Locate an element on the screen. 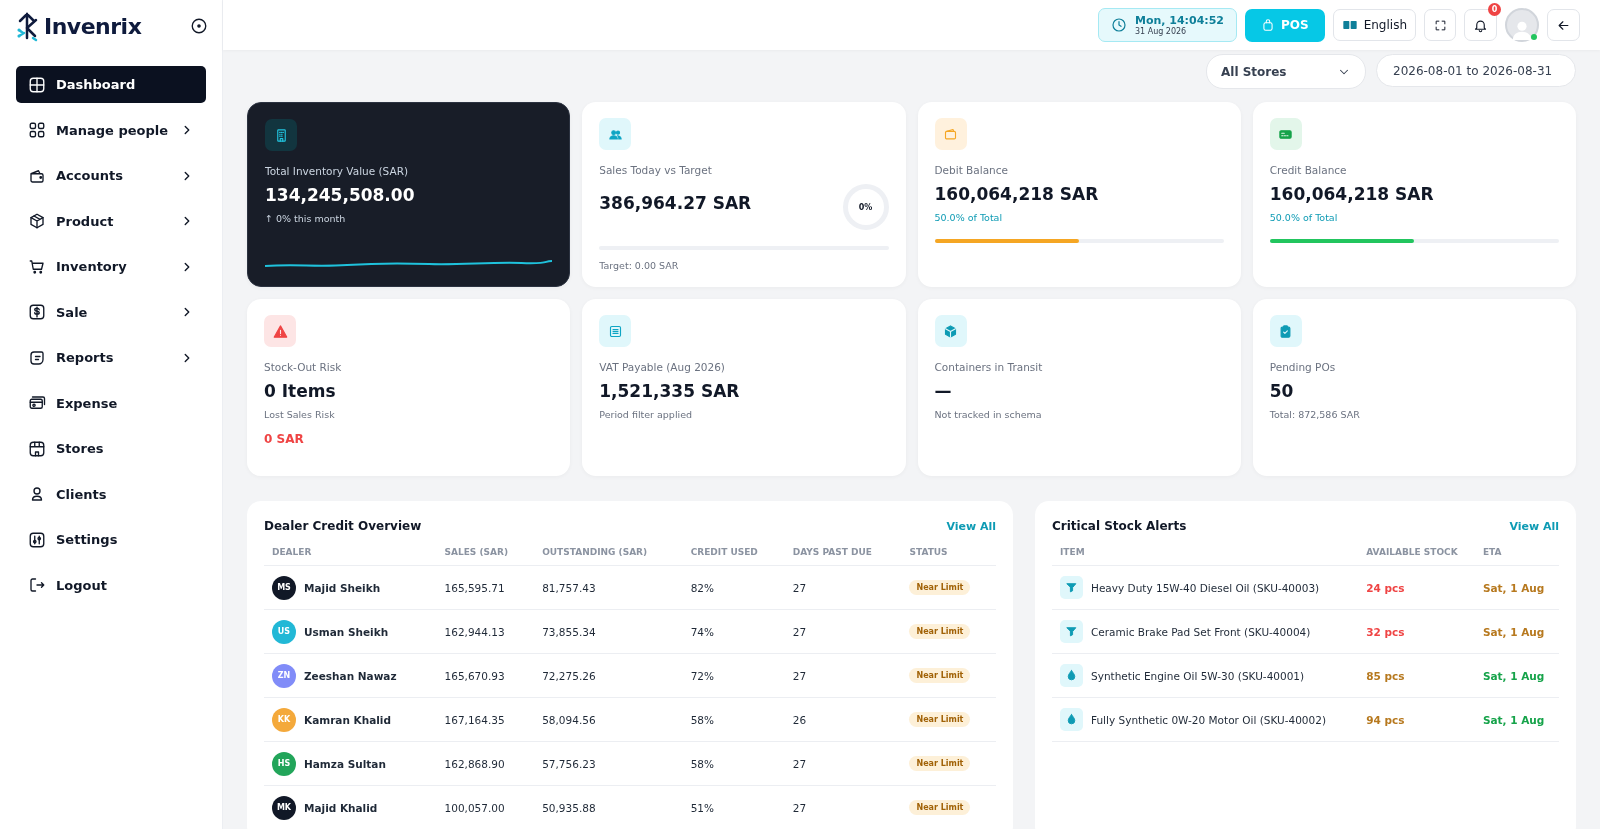 The image size is (1600, 829). card-icon is located at coordinates (37, 403).